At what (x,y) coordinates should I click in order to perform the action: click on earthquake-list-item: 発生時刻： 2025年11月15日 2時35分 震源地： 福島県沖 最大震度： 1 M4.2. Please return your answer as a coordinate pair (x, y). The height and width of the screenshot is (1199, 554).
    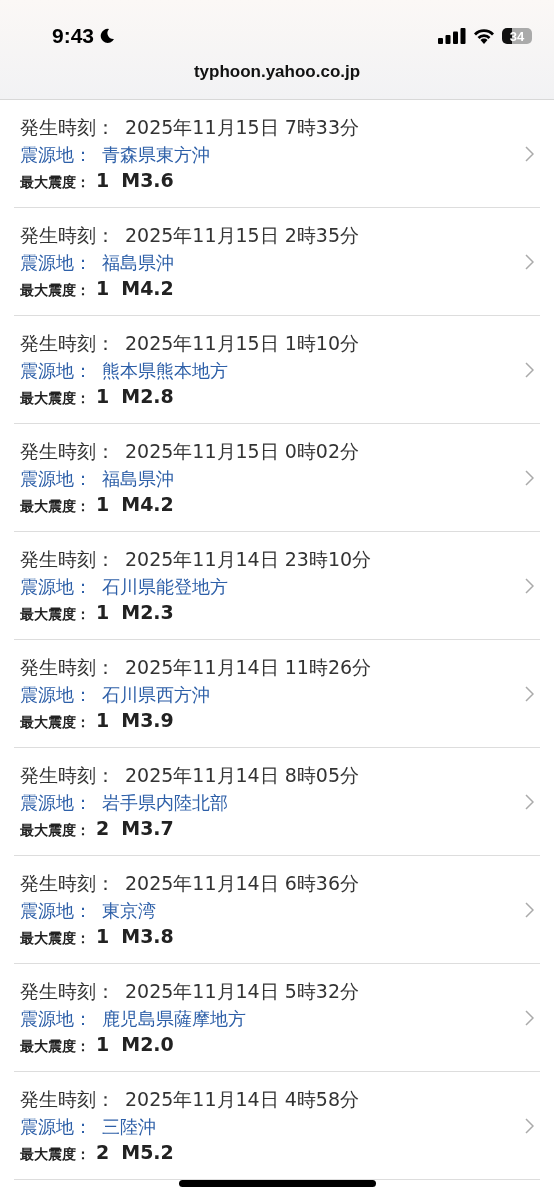
    Looking at the image, I should click on (277, 261).